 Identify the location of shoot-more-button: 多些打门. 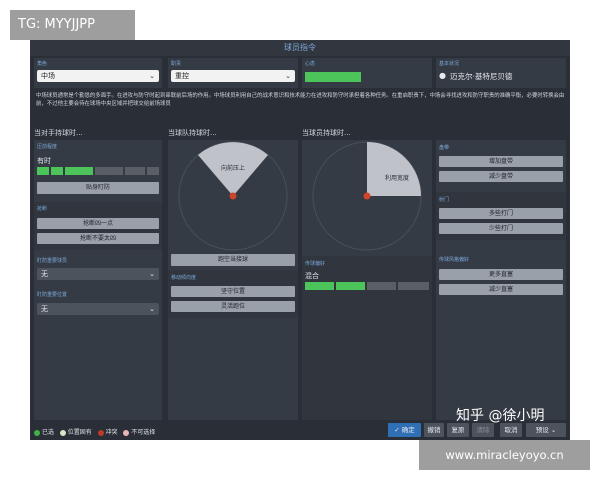
(501, 213).